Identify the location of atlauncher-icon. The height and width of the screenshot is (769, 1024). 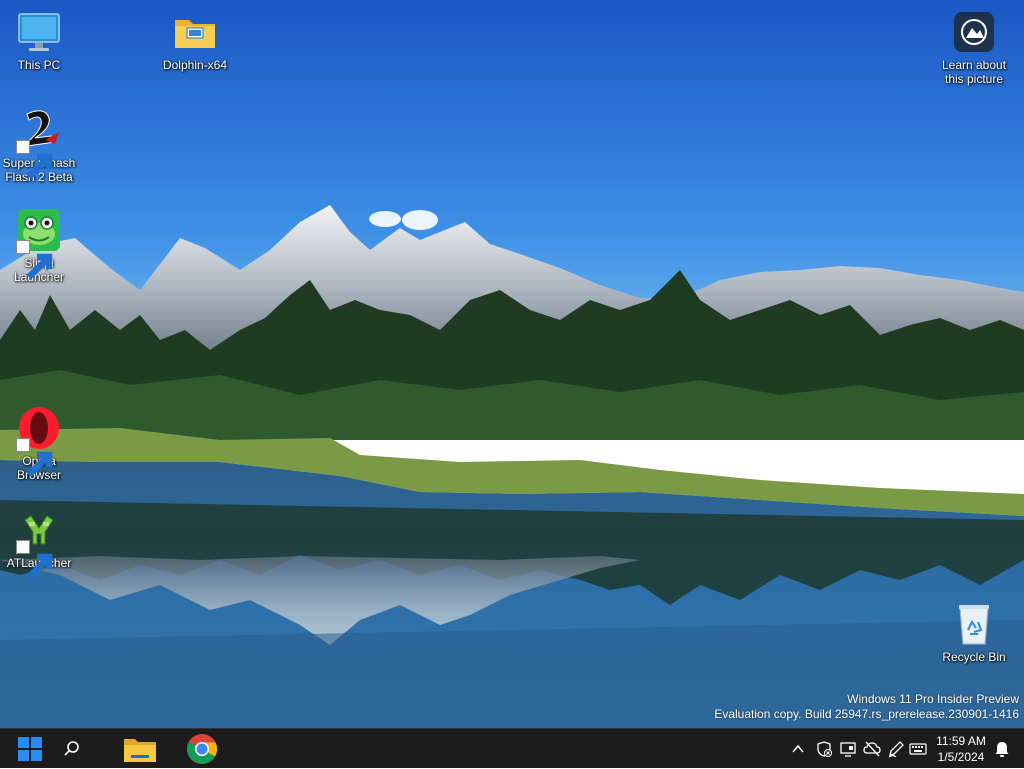
(39, 543).